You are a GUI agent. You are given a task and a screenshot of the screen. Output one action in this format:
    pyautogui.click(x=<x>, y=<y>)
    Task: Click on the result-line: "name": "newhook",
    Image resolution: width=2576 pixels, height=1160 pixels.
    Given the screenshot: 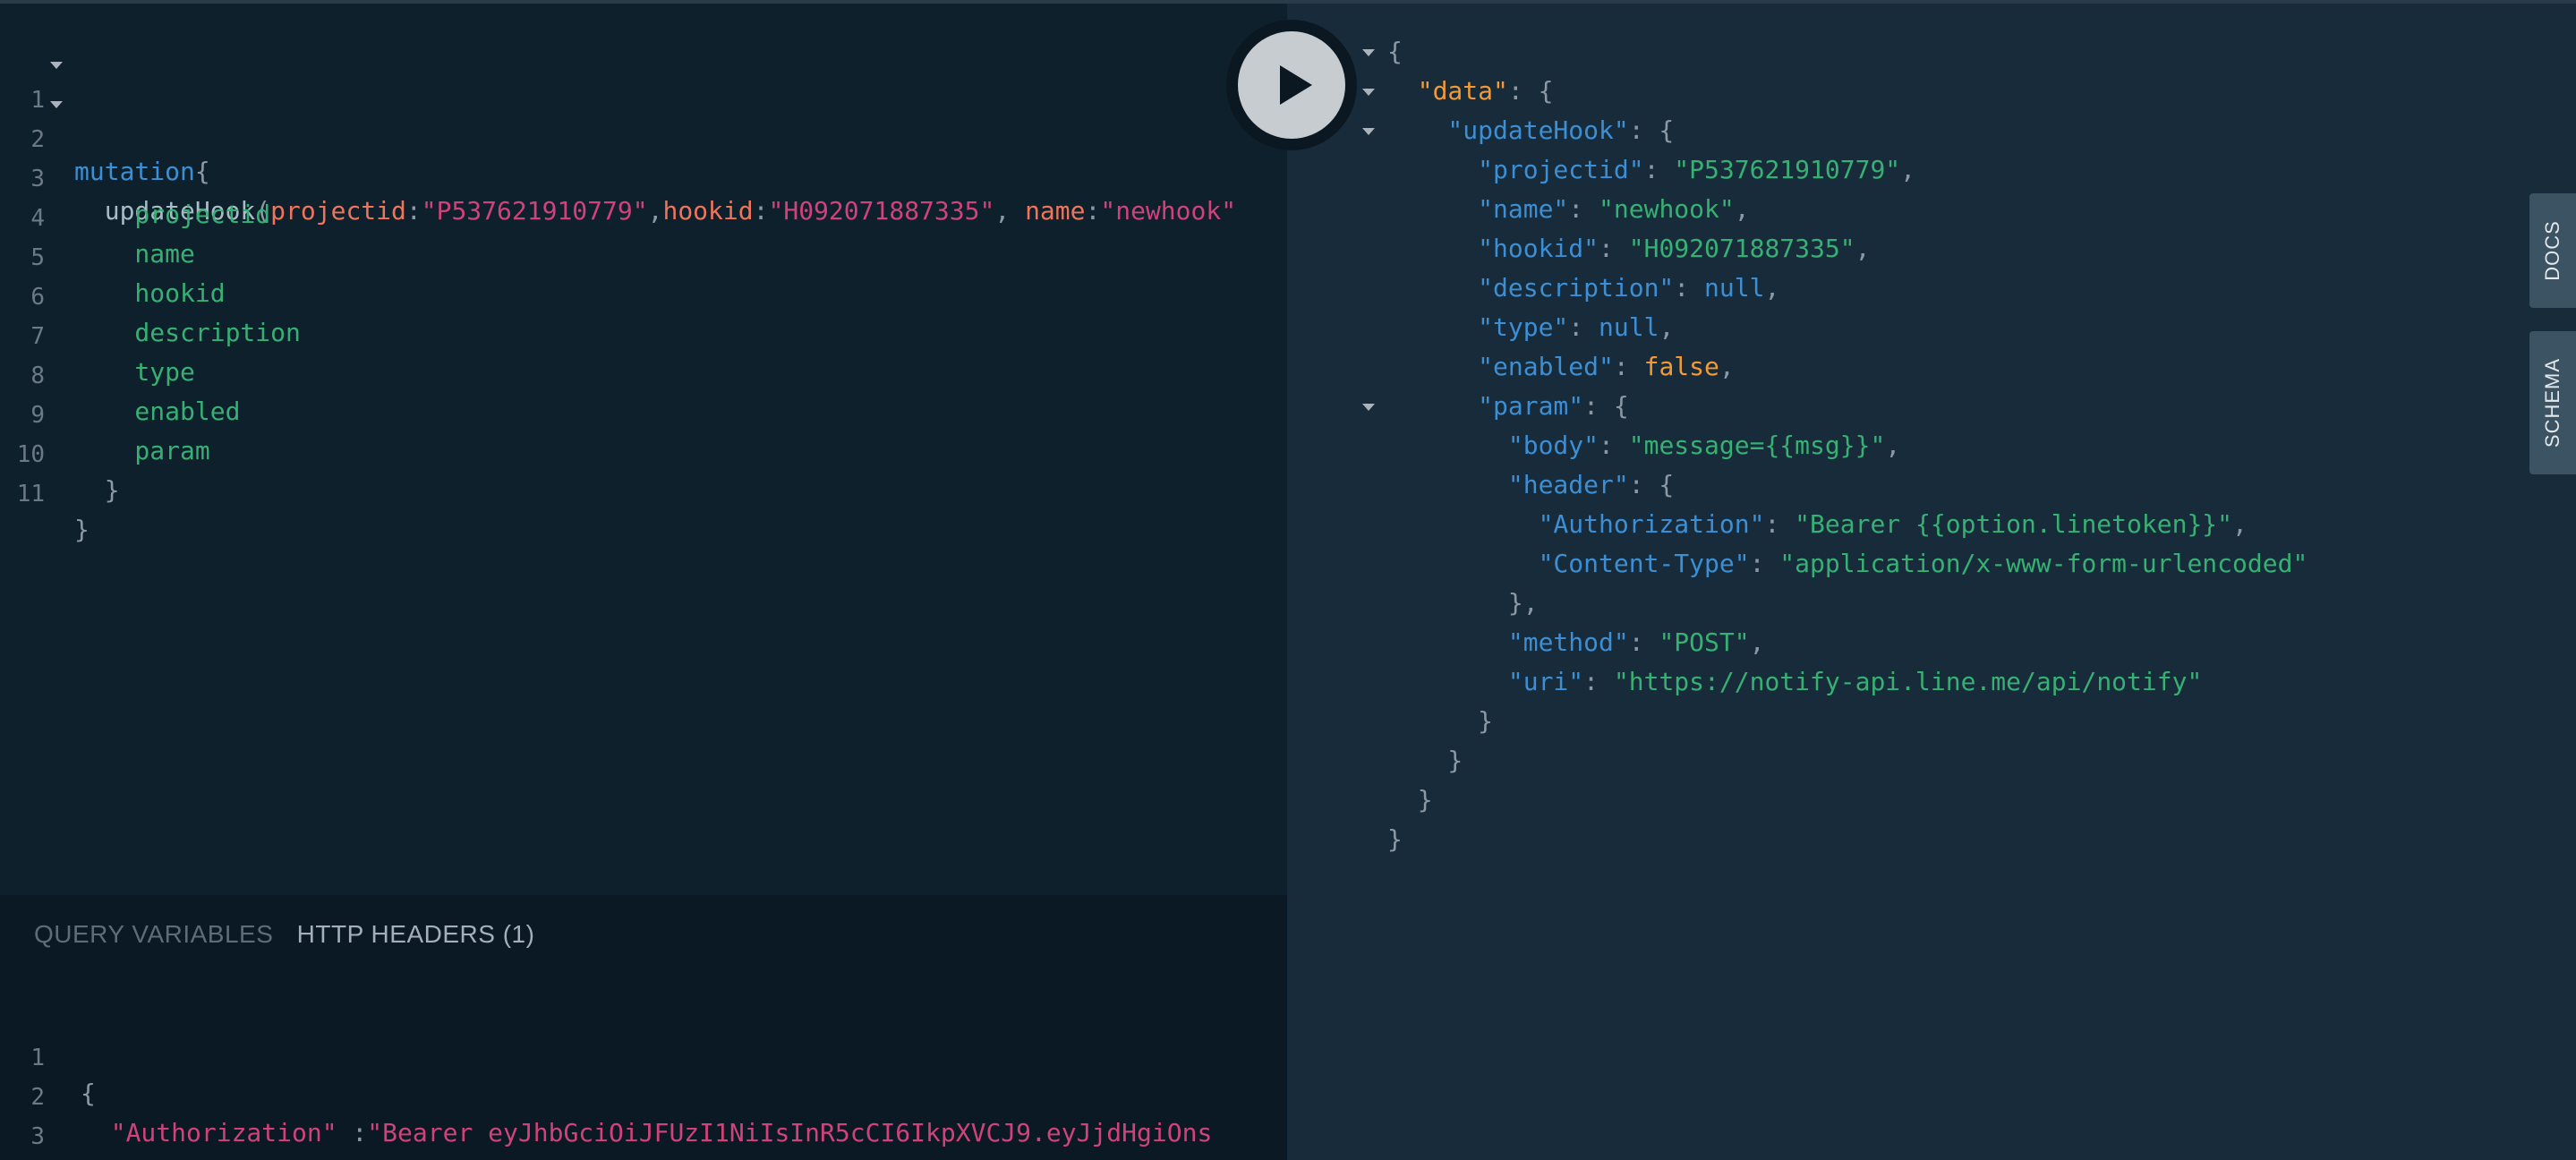 What is the action you would take?
    pyautogui.click(x=1869, y=209)
    